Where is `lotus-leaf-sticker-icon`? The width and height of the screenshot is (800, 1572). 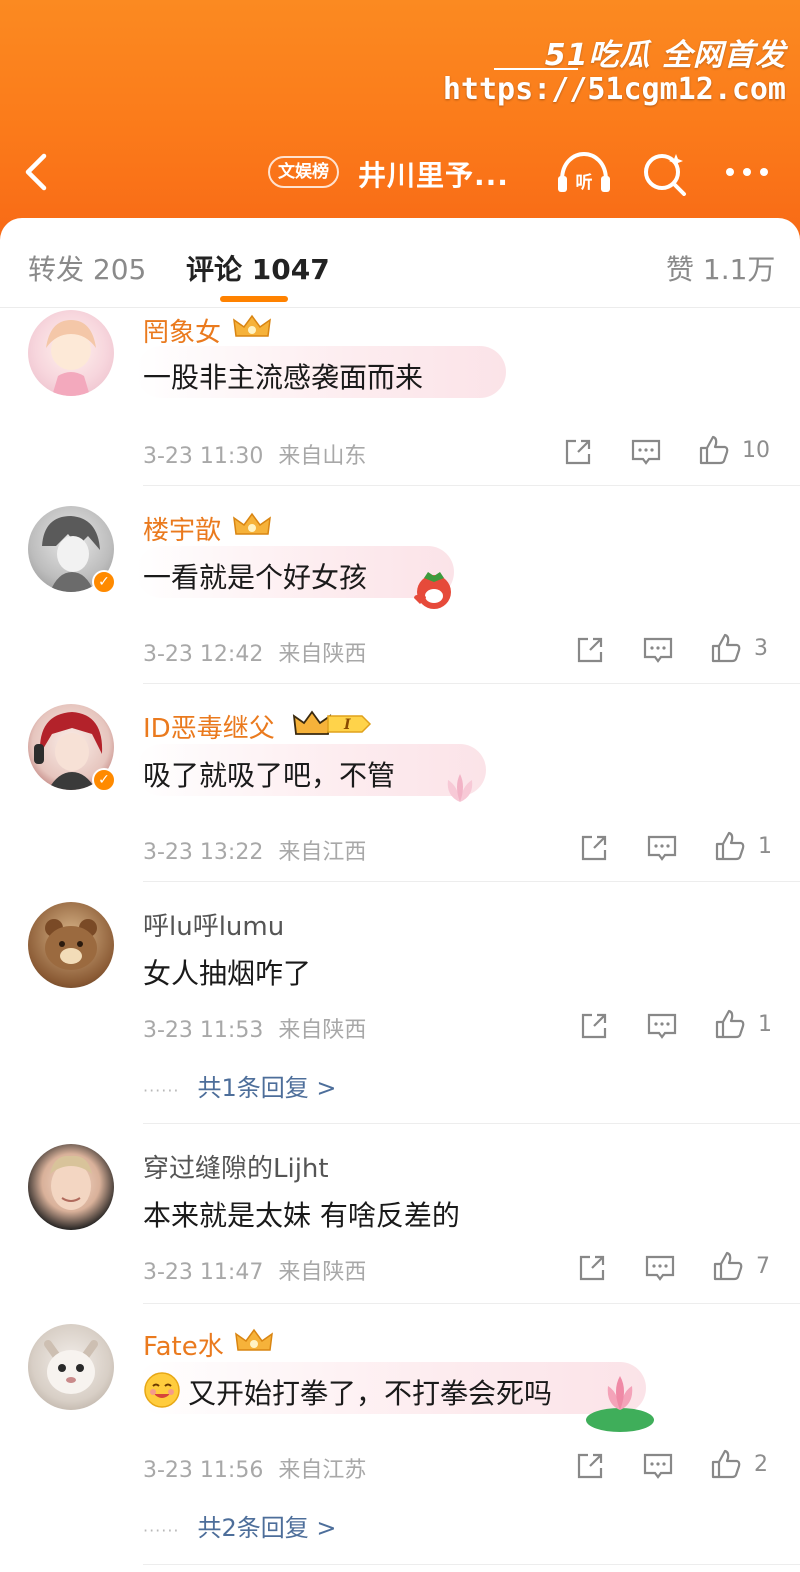
lotus-leaf-sticker-icon is located at coordinates (620, 1404).